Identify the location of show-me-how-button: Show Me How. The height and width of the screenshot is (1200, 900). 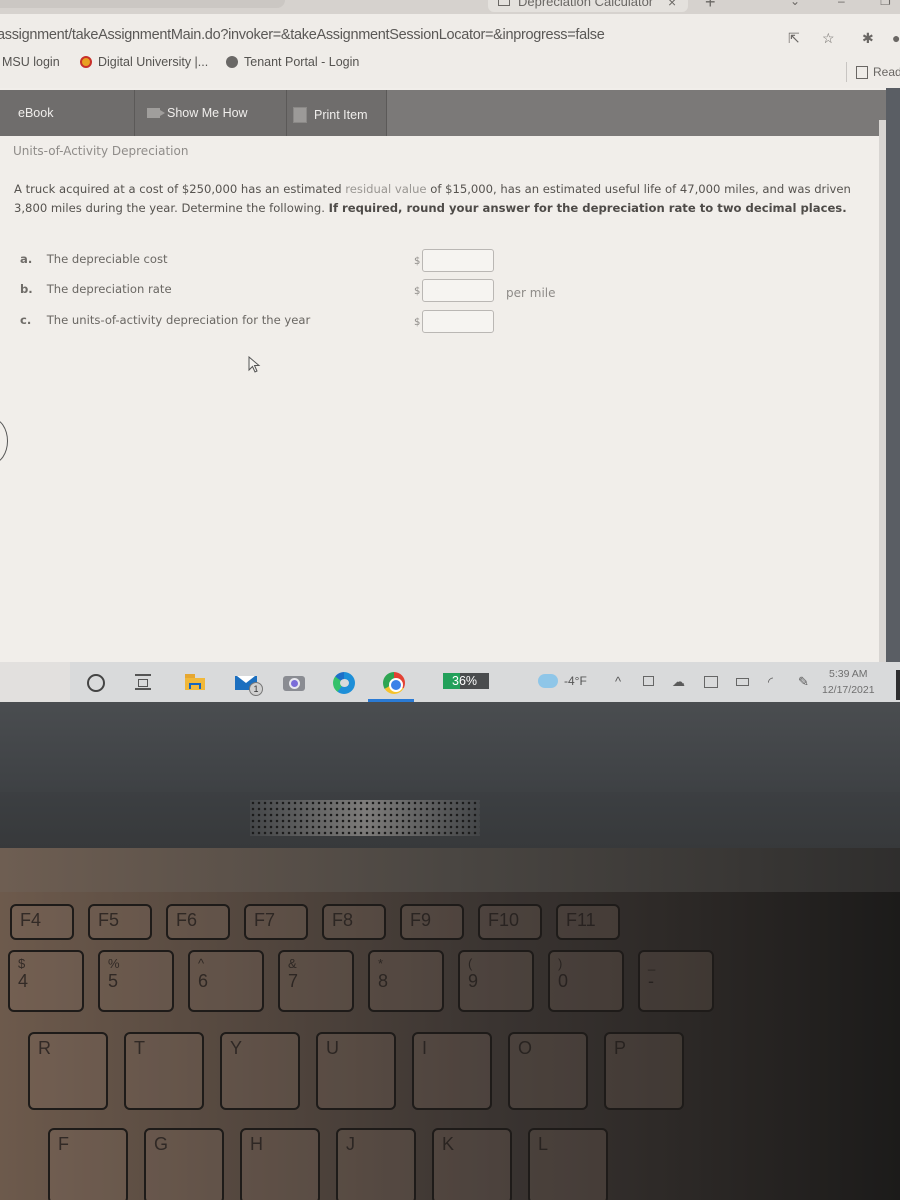
(211, 113).